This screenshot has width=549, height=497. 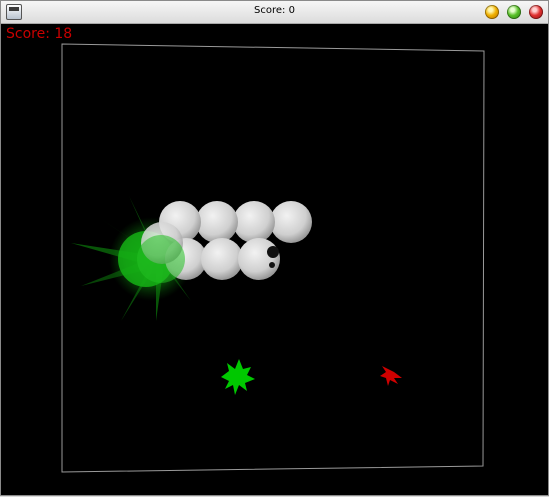 I want to click on red-food, so click(x=391, y=376).